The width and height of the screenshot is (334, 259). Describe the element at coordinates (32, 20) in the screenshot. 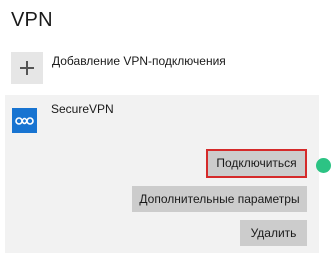

I see `page-title: VPN` at that location.